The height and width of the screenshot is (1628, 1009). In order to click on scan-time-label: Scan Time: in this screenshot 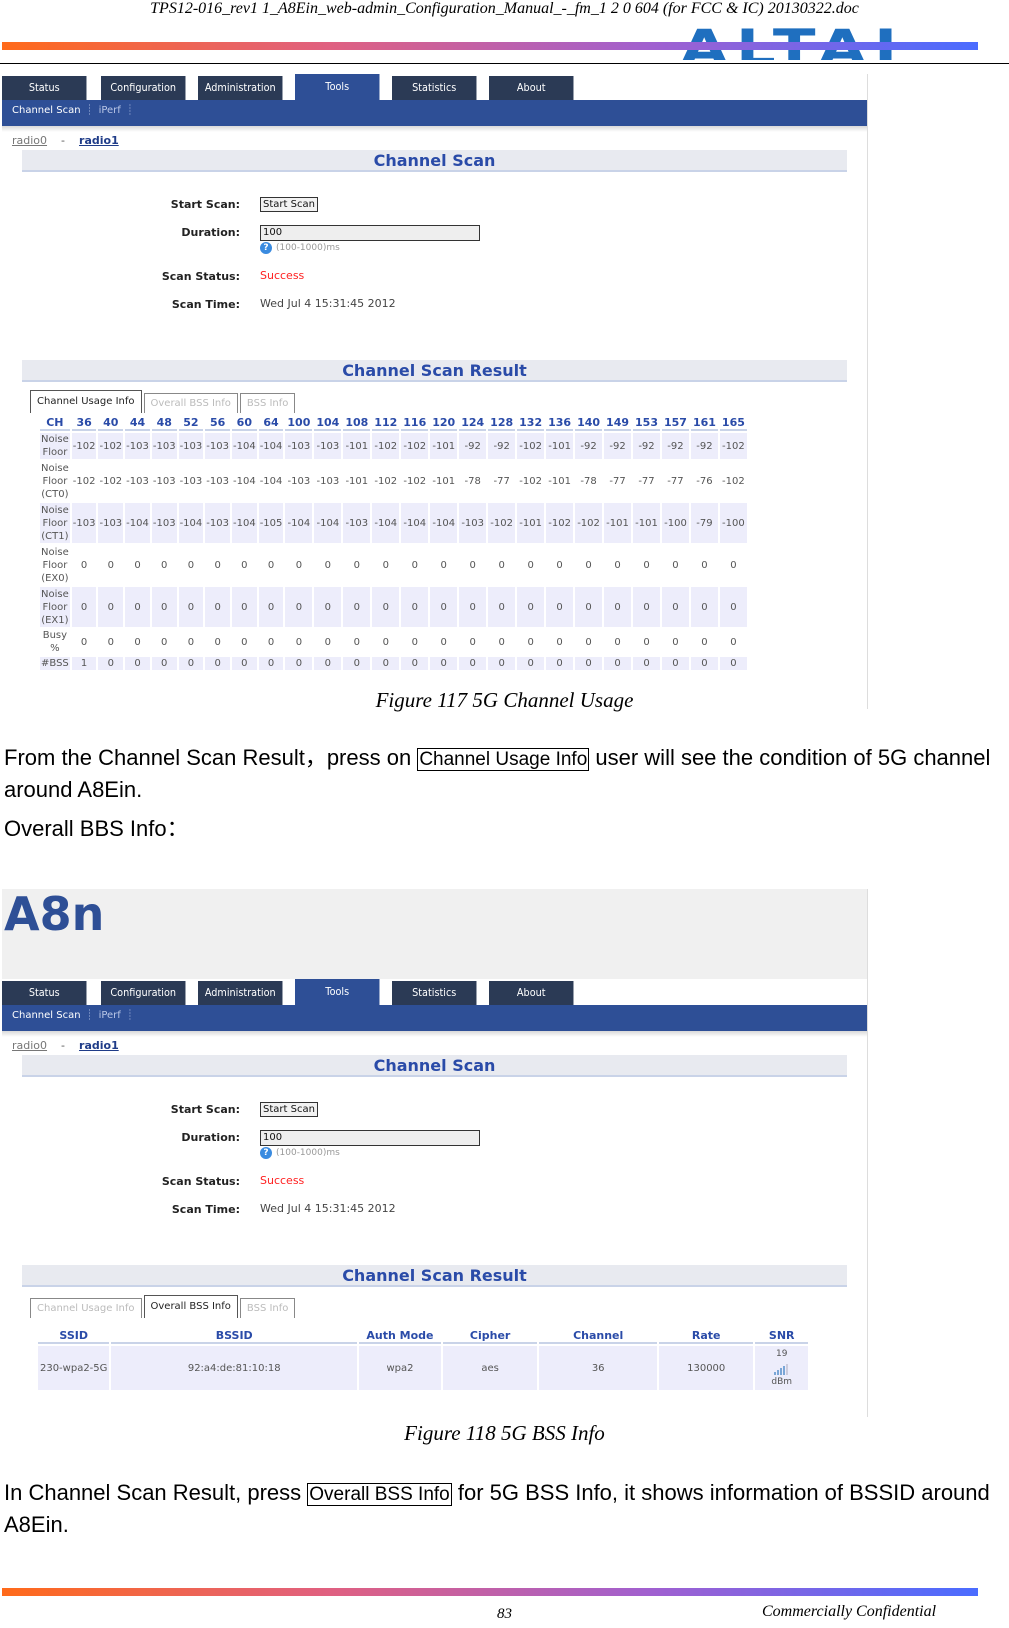, I will do `click(205, 304)`.